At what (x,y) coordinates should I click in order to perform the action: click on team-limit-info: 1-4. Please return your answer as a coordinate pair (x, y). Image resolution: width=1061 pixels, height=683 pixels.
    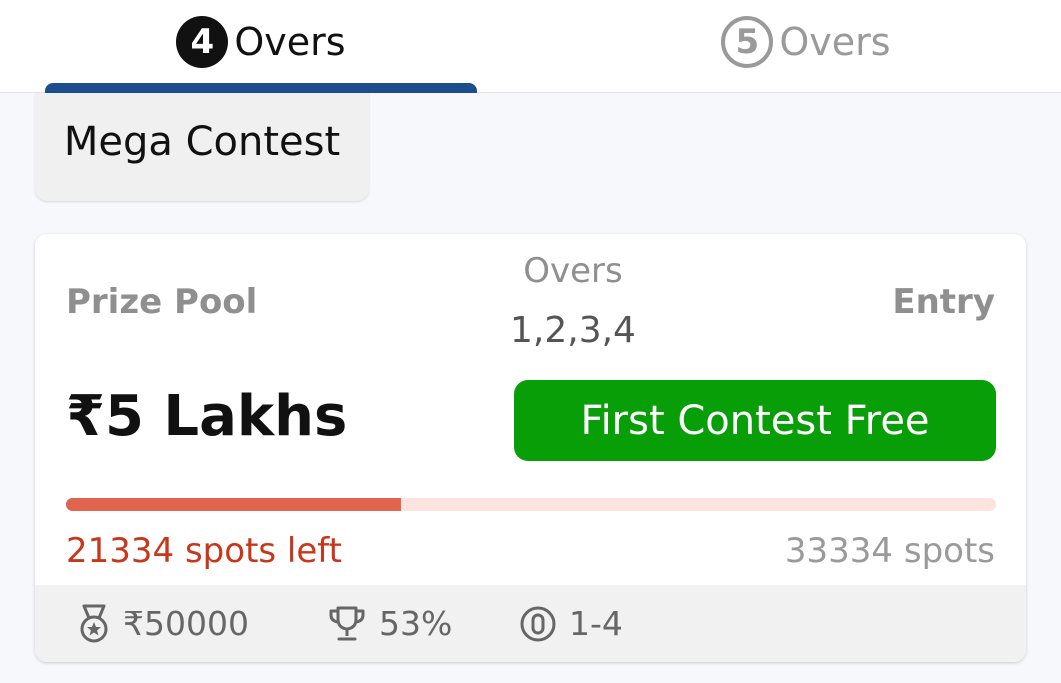
    Looking at the image, I should click on (571, 623).